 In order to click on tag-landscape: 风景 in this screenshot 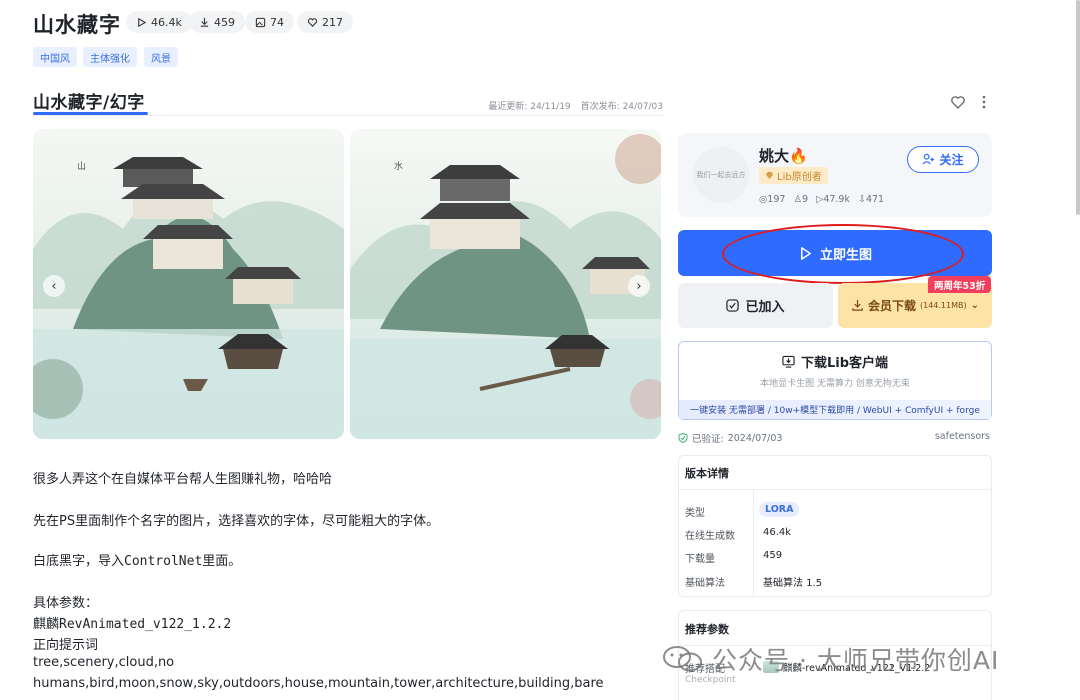, I will do `click(161, 57)`.